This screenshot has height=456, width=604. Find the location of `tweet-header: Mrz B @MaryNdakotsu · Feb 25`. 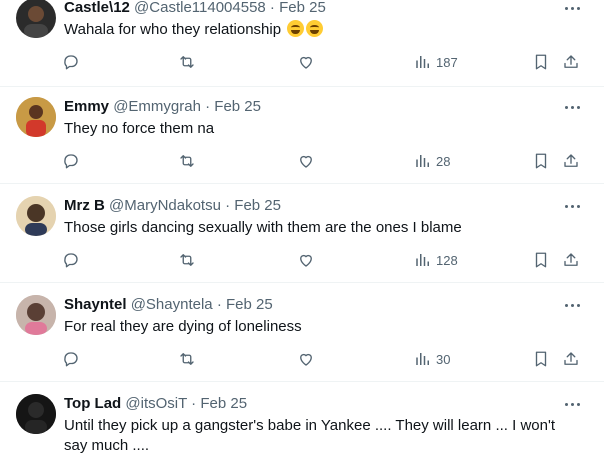

tweet-header: Mrz B @MaryNdakotsu · Feb 25 is located at coordinates (172, 206).